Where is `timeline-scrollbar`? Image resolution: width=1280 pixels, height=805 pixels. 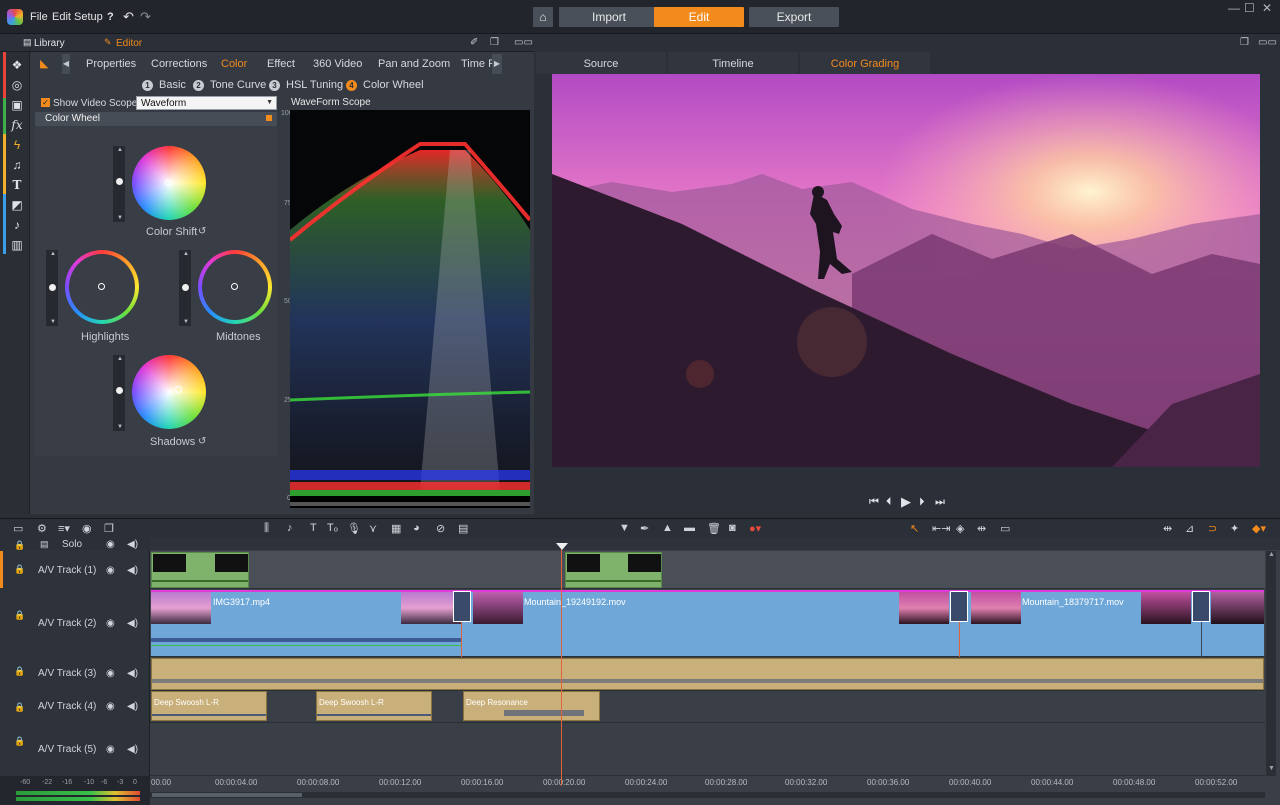
timeline-scrollbar is located at coordinates (707, 795).